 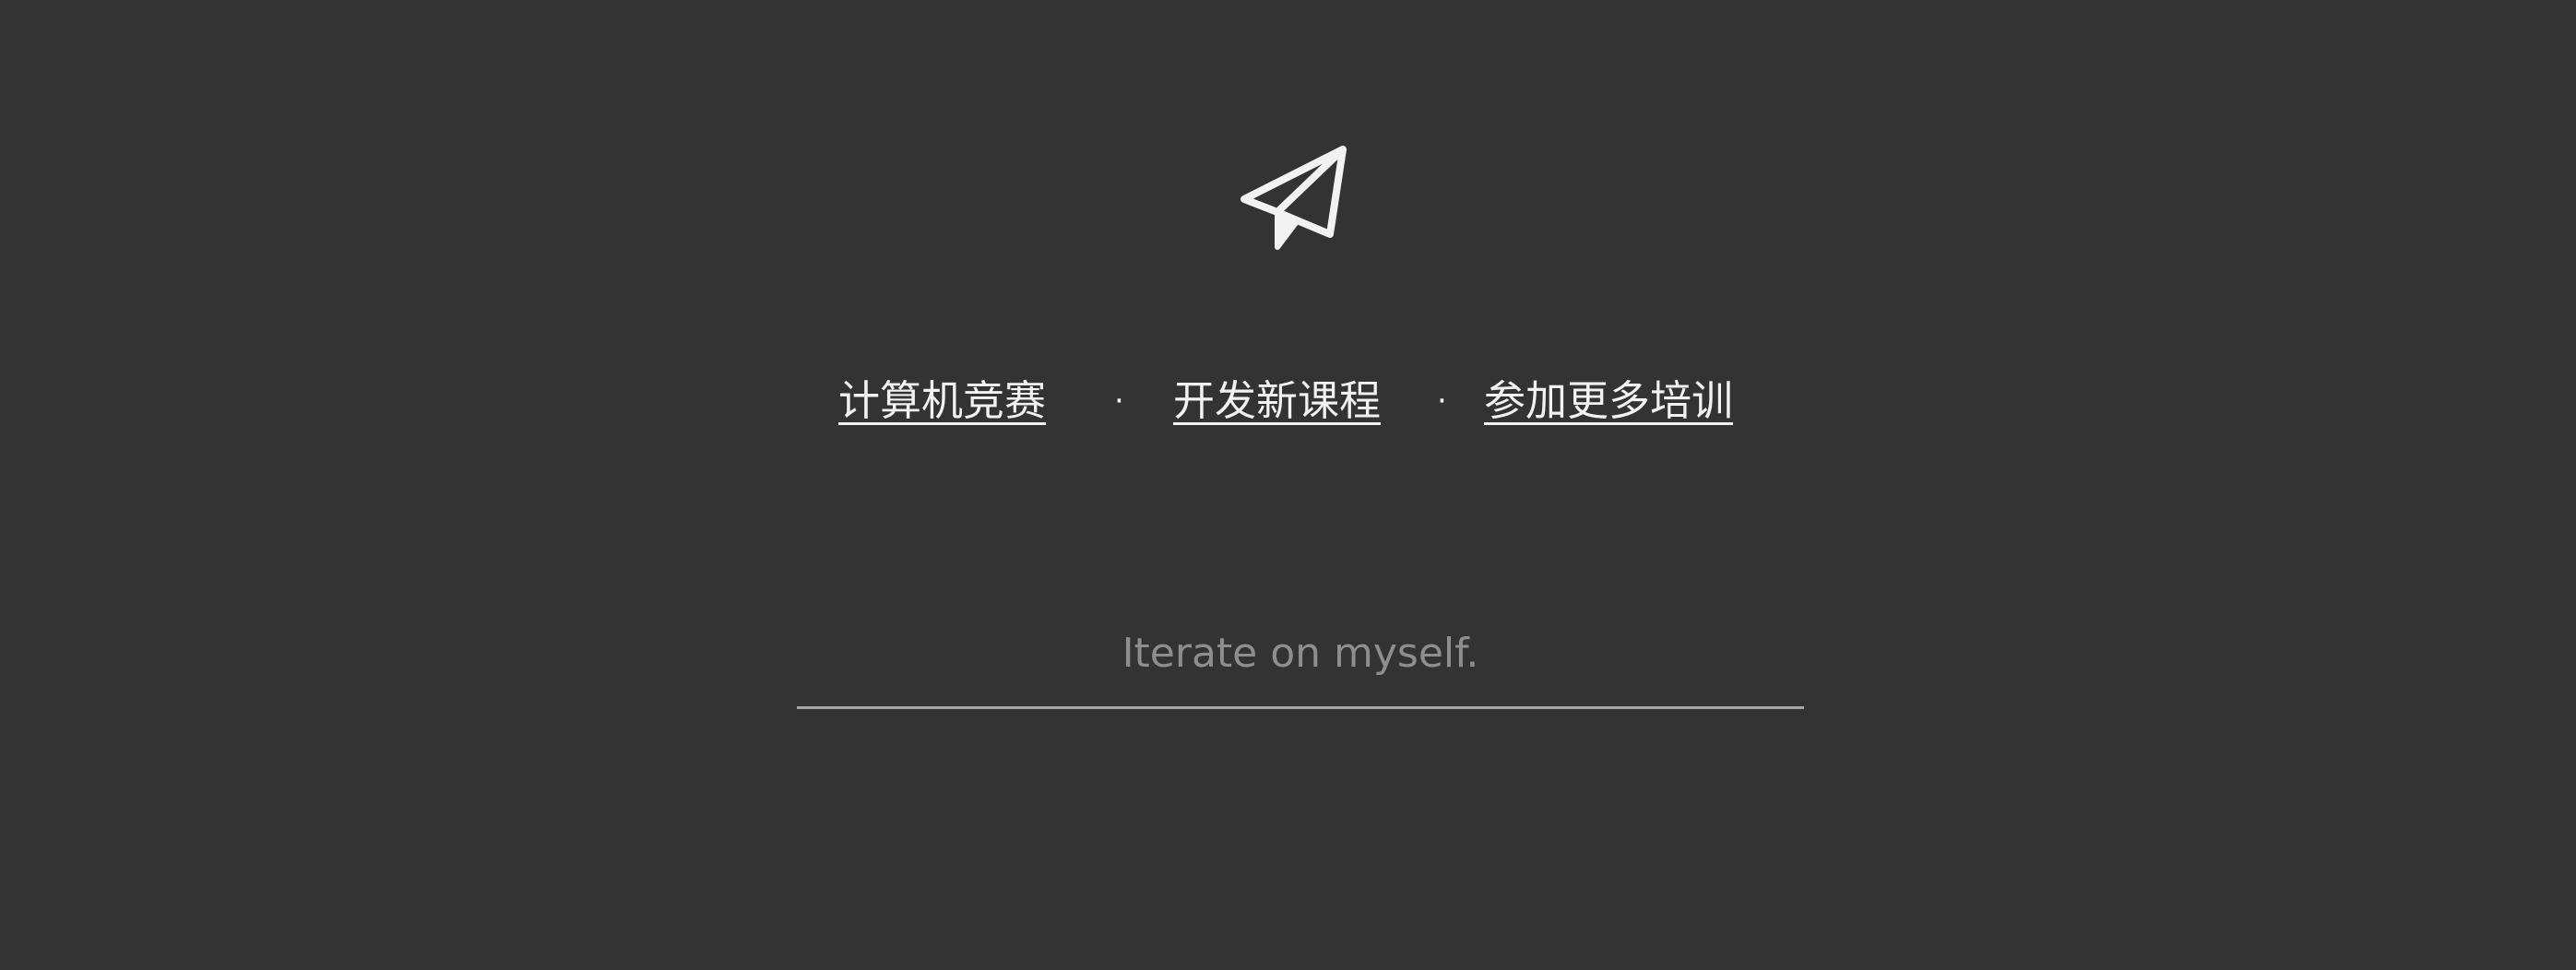 I want to click on paper-plane-icon, so click(x=1294, y=198).